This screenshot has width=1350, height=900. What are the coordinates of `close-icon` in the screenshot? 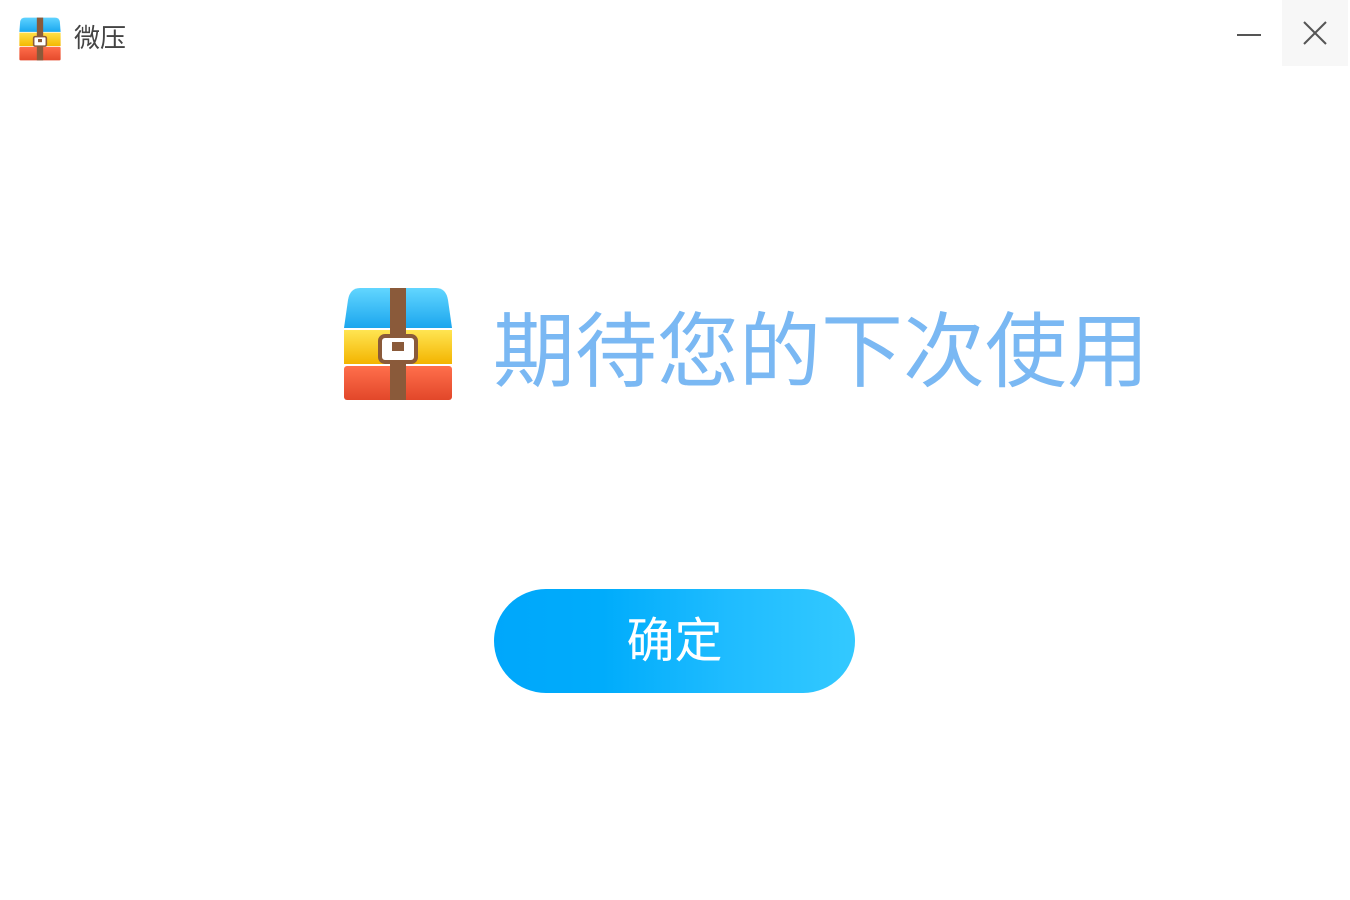 It's located at (1315, 33).